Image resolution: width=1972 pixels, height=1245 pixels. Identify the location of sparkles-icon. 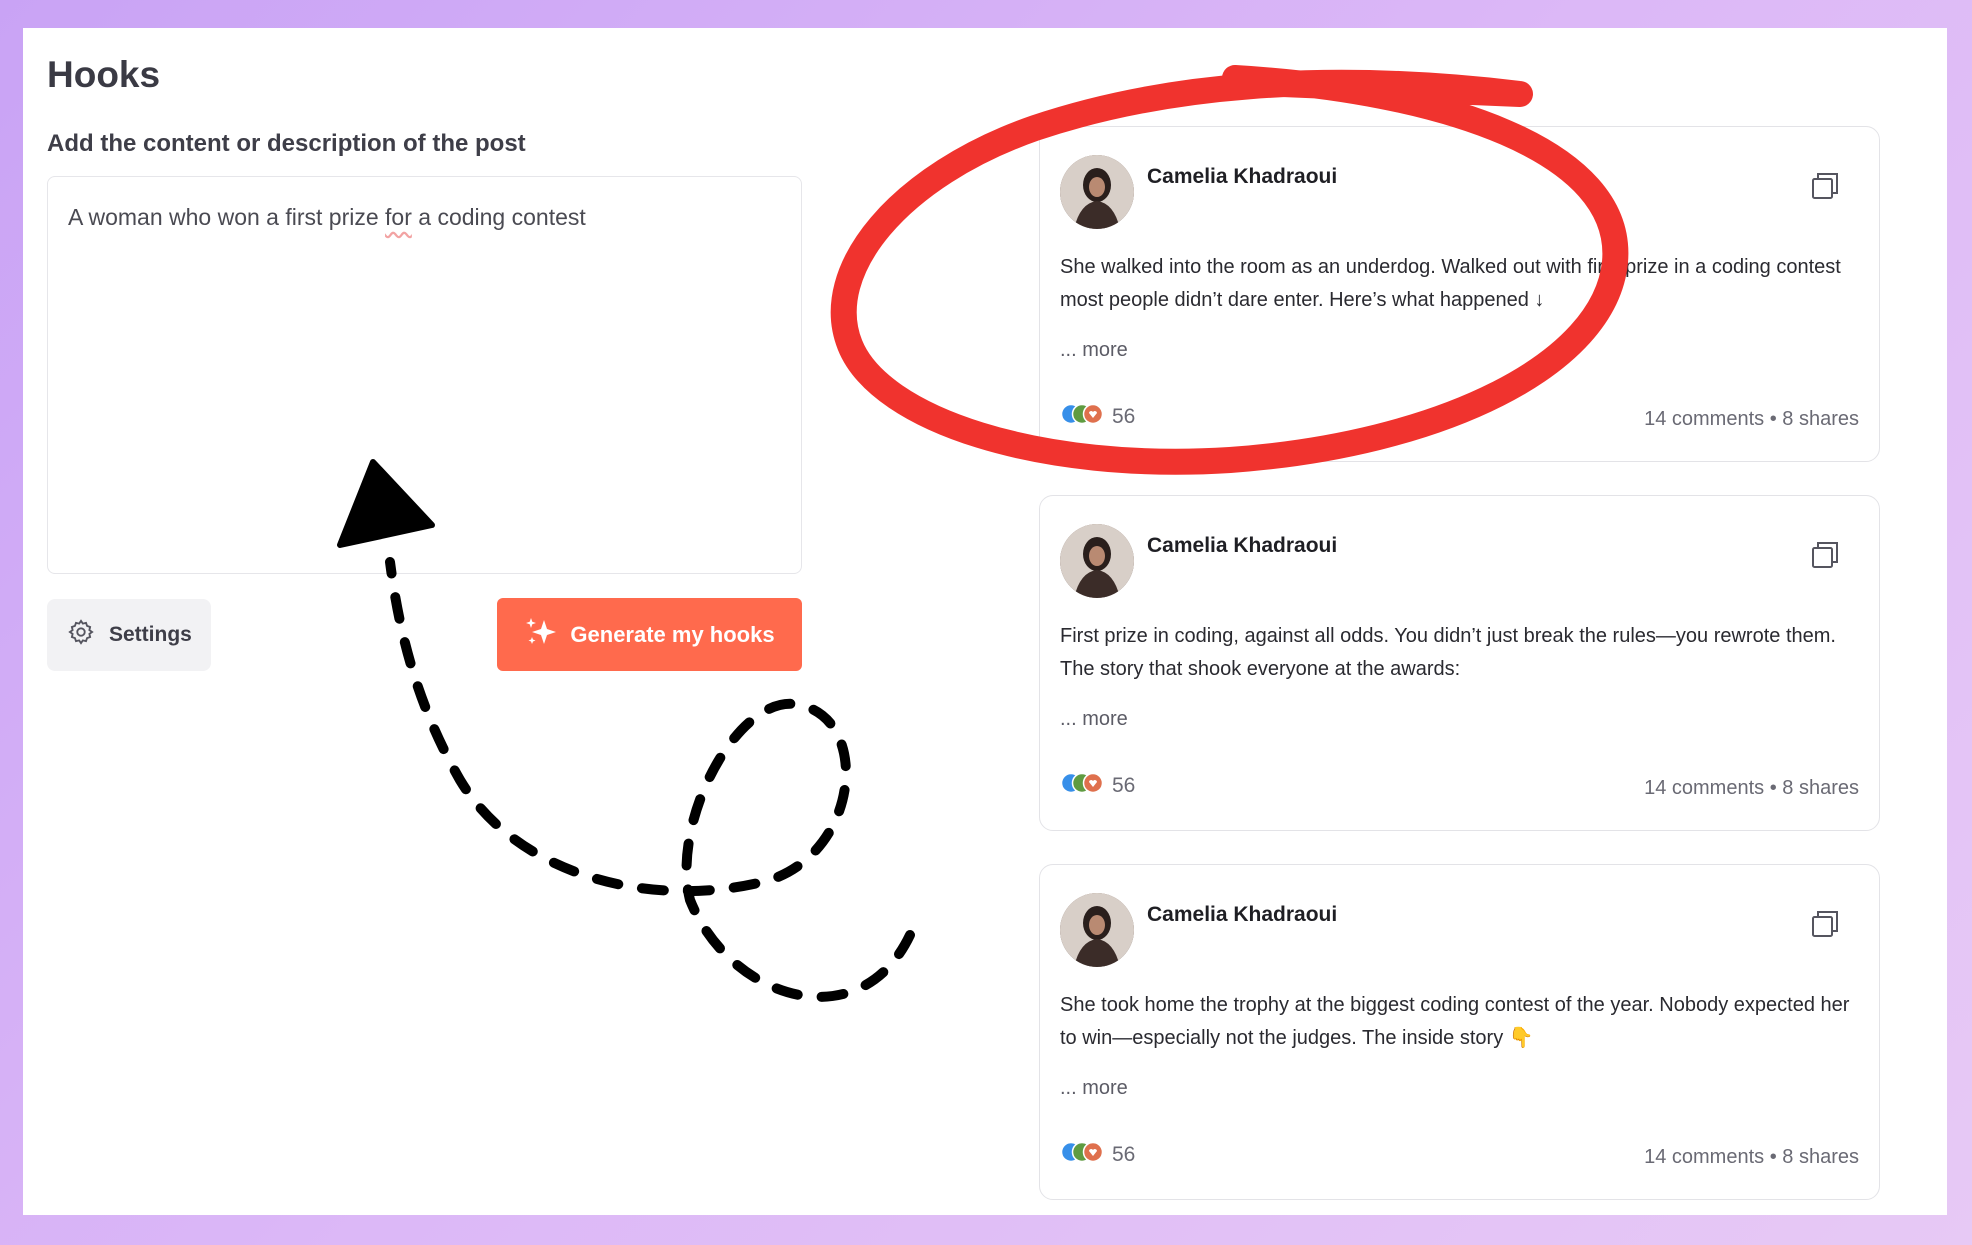
(541, 635).